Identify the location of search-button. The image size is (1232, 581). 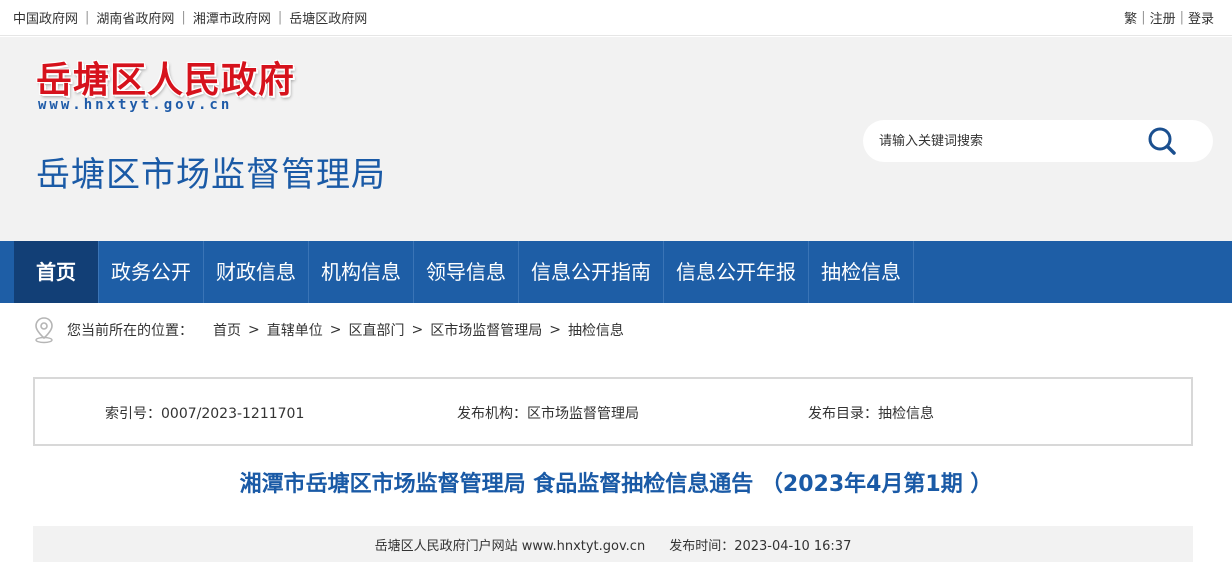
(1162, 141).